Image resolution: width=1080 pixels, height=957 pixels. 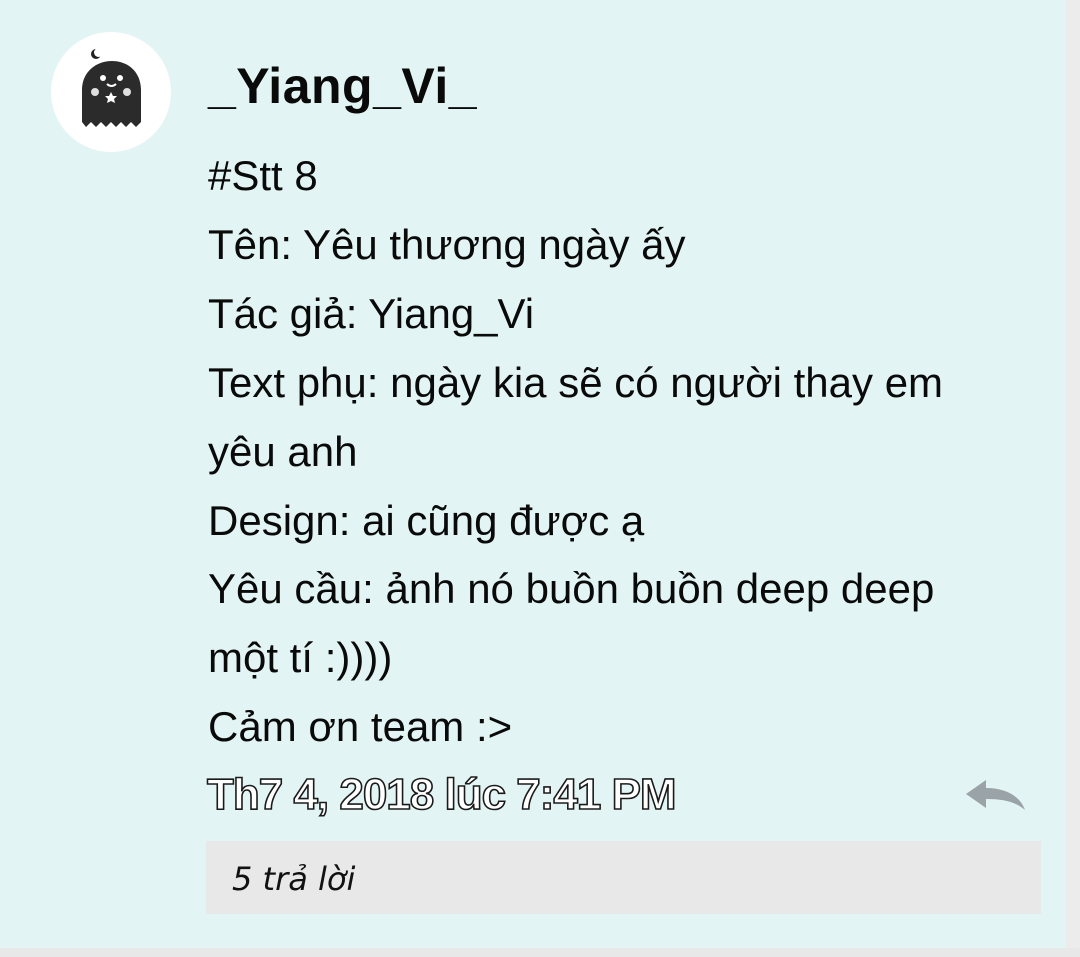 I want to click on post-line: Tác giả: Yiang_Vi, so click(x=371, y=313).